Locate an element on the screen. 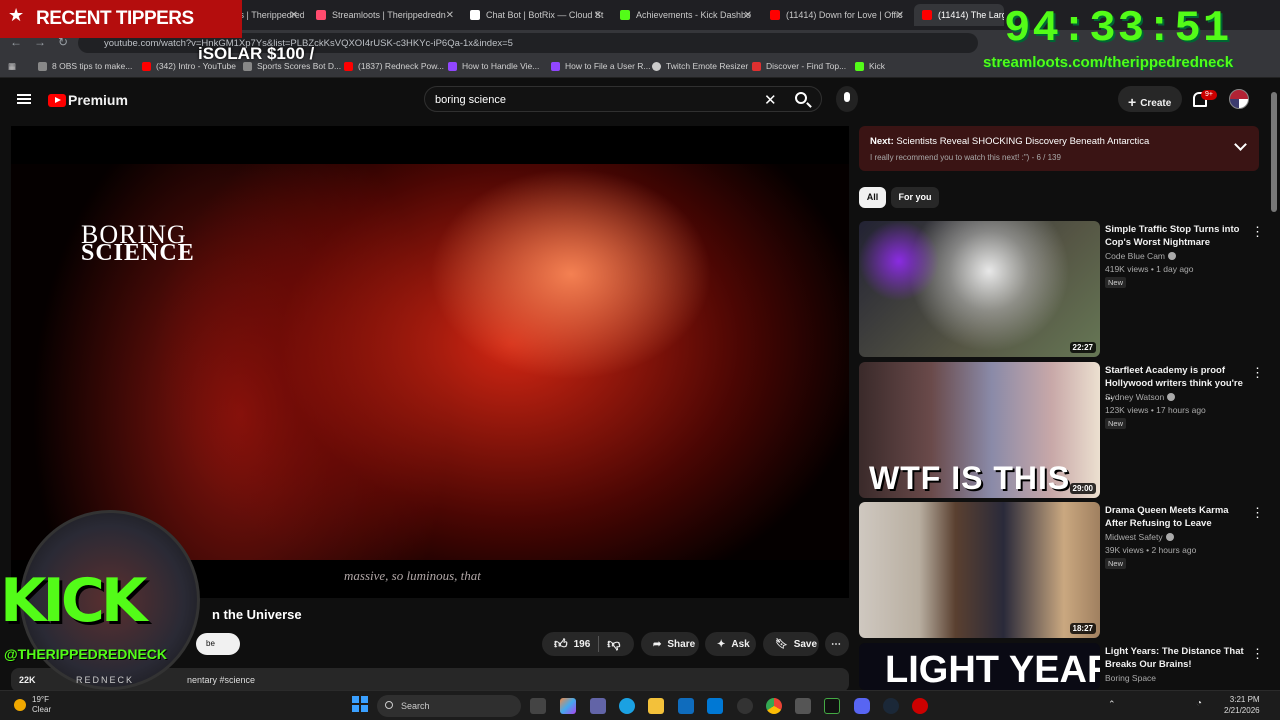 This screenshot has width=1280, height=720. video-thumbnail: LIGHT YEARS is located at coordinates (979, 666).